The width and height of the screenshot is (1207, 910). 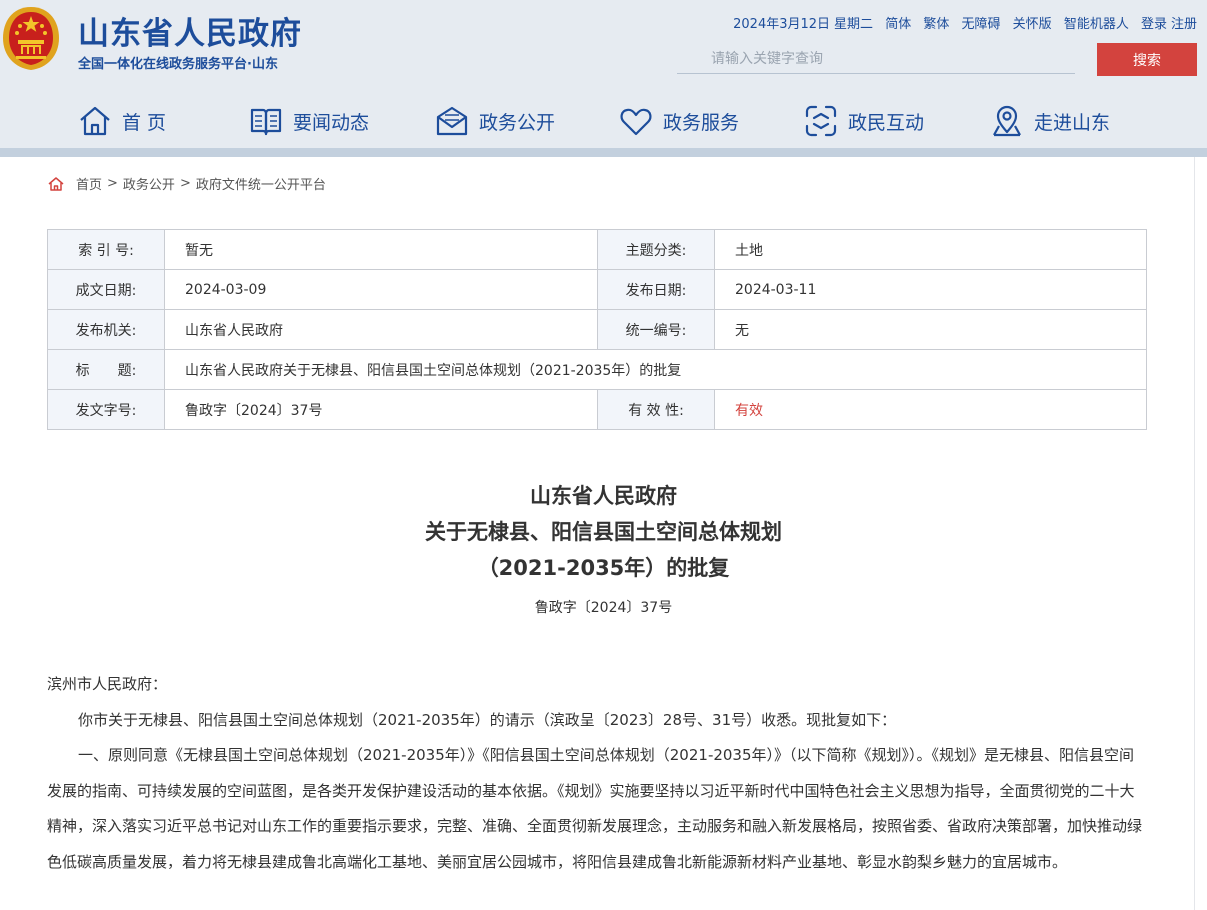 I want to click on breadcrumb-doc-platform: 政府文件统一公开平台, so click(x=261, y=183).